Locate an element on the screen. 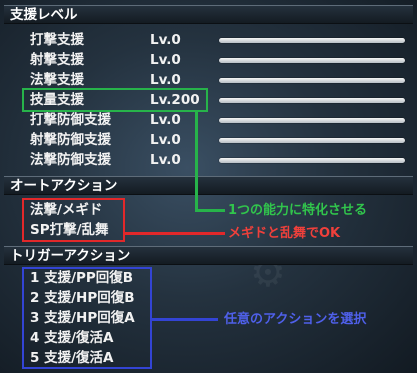 The image size is (417, 373). annotation-blue: 任意のアクションを選択 is located at coordinates (295, 319).